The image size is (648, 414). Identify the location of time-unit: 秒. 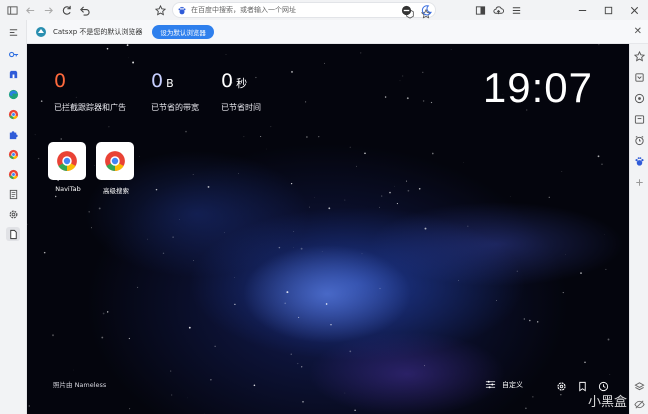
(242, 83).